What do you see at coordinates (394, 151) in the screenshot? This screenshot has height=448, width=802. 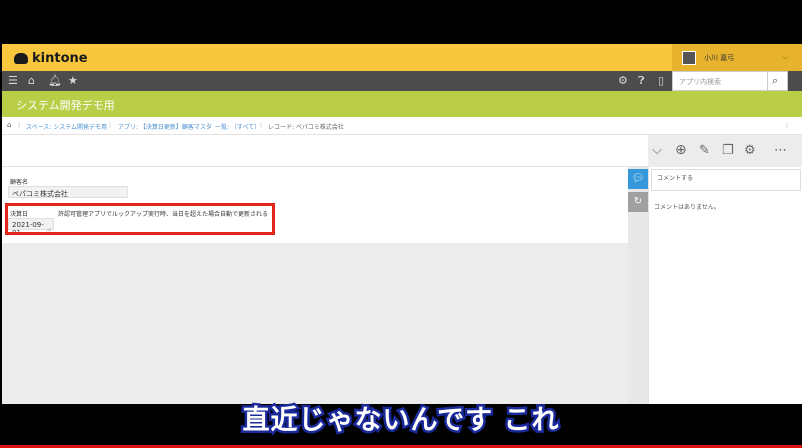 I see `record-toolbar: ⌵ ⊕ ✎ ❐ ⚙ ⋯` at bounding box center [394, 151].